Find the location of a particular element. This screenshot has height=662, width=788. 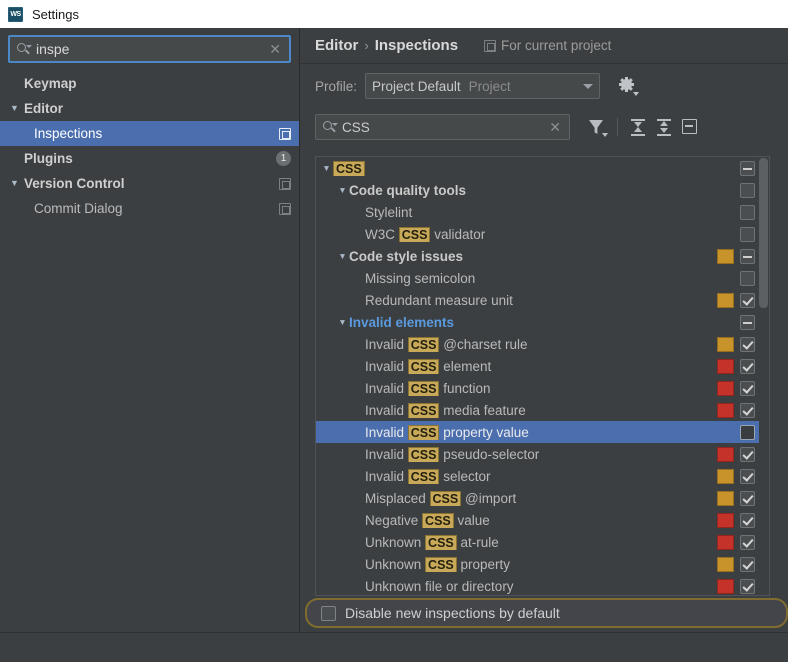

tree-row-label: Invalid CSS media feature is located at coordinates (445, 410).